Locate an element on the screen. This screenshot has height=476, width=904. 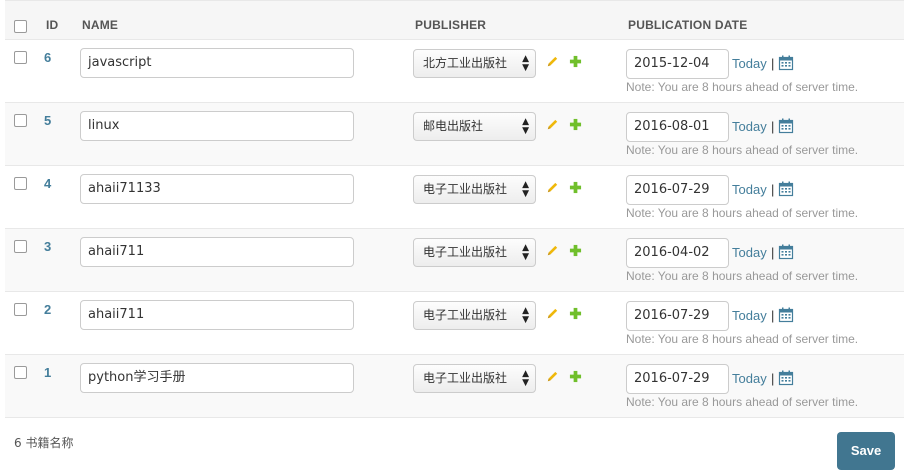
table-row: 2 ahaii711 电子工业出版社 ▲ ▼ 2016-07-29 Today | is located at coordinates (454, 323).